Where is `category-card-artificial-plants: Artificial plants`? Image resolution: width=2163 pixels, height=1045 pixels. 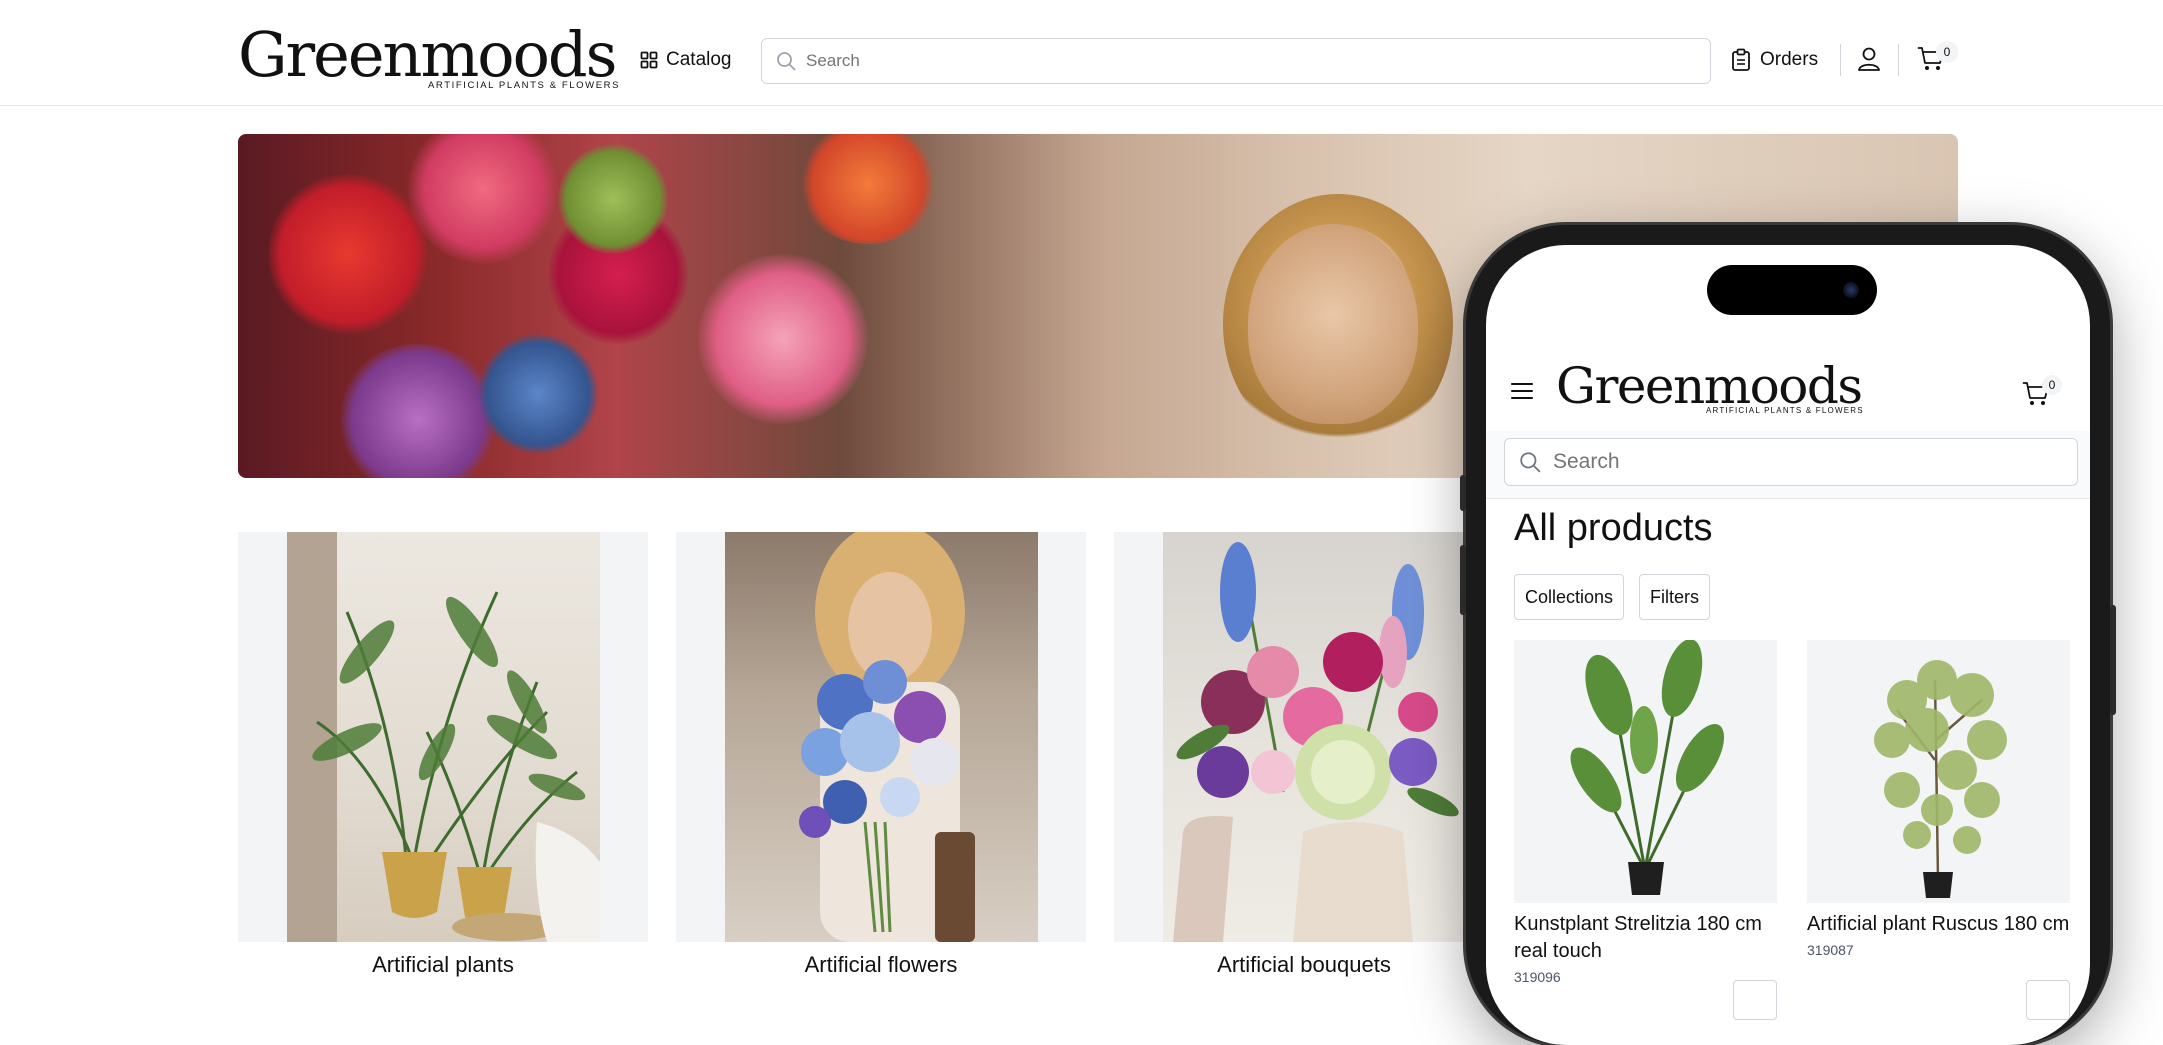
category-card-artificial-plants: Artificial plants is located at coordinates (443, 755).